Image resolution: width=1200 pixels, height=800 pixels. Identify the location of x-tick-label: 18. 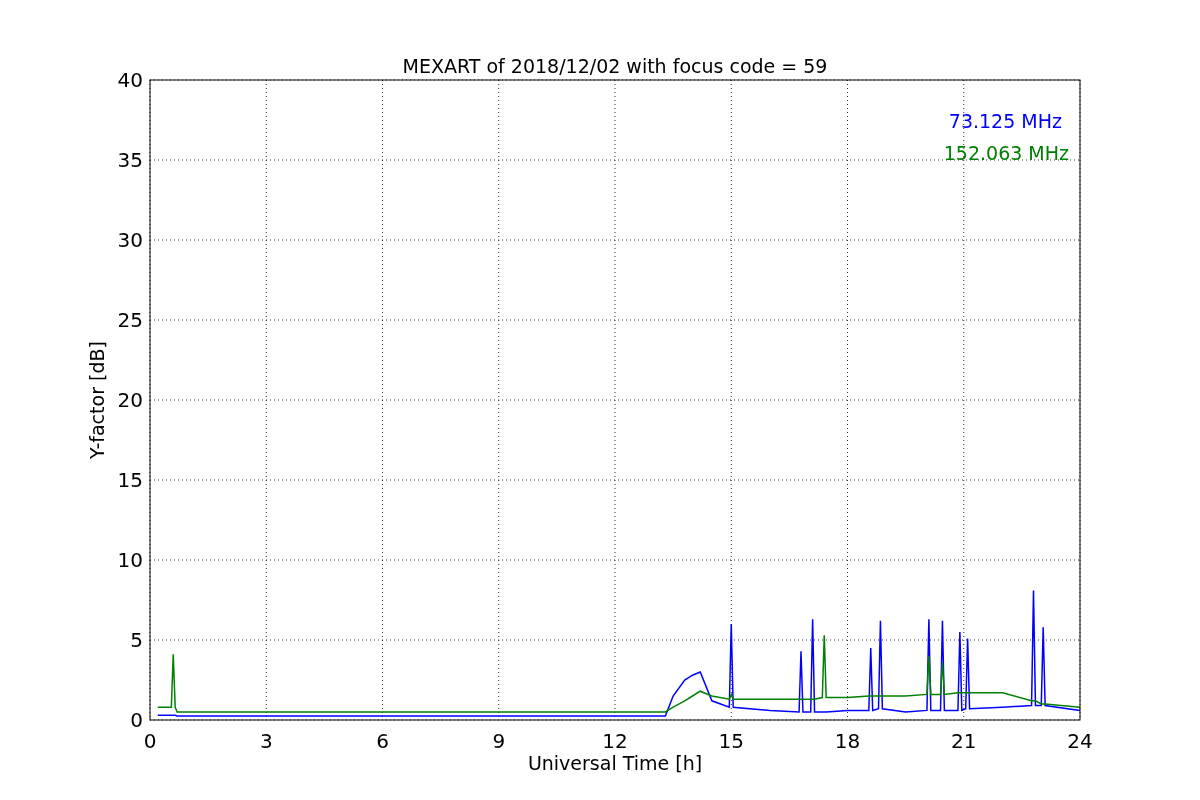
(847, 741).